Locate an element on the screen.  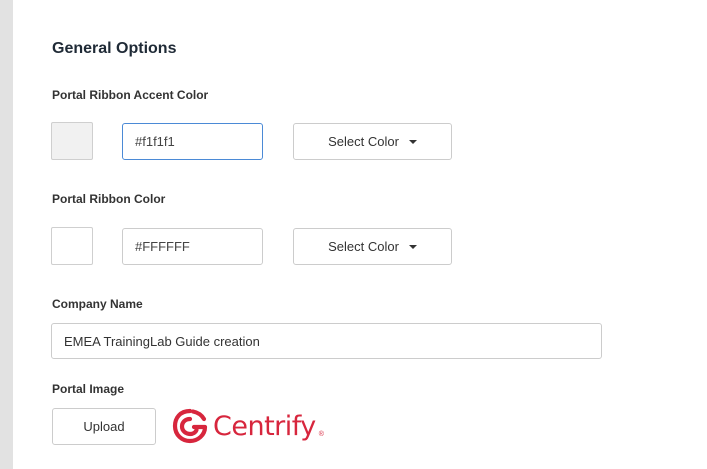
accent-color-label: Portal Ribbon Accent Color is located at coordinates (130, 95).